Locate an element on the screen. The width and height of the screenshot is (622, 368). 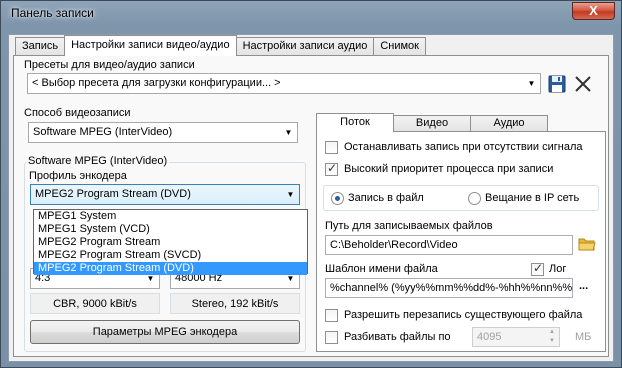
allow-overwrite-checkbox is located at coordinates (331, 315).